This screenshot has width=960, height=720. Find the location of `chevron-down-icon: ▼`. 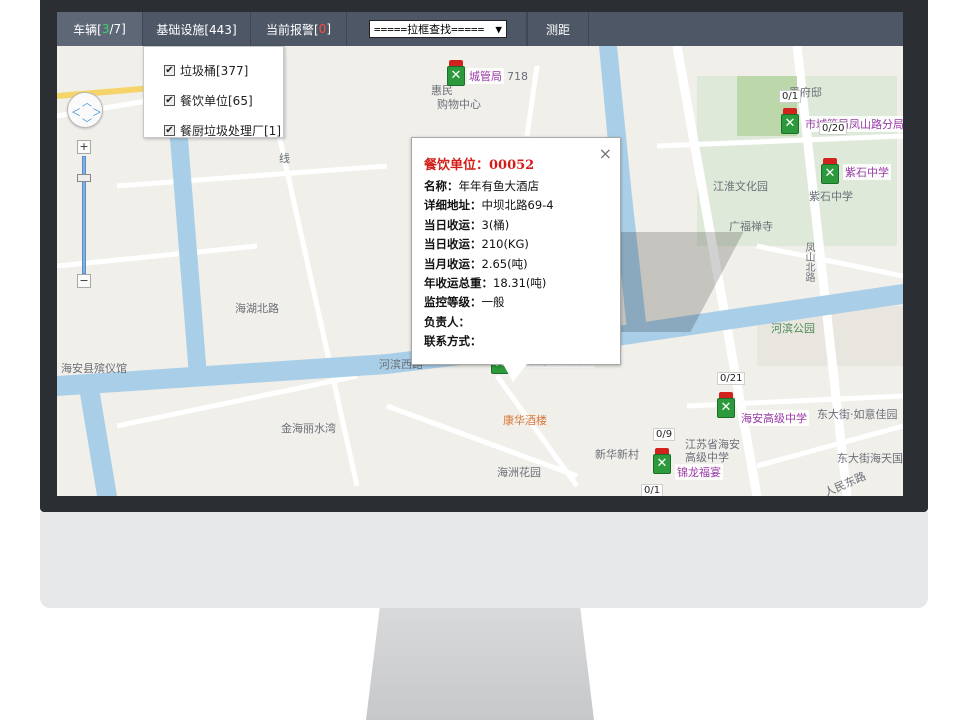

chevron-down-icon: ▼ is located at coordinates (498, 29).